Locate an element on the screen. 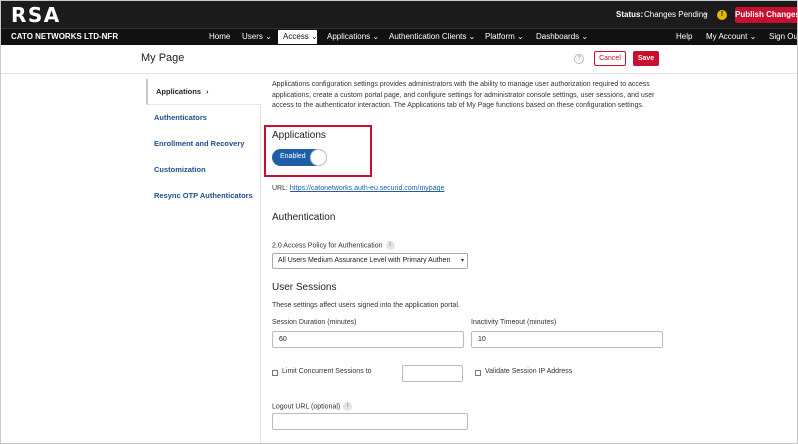  nav-access-label: Access ⌄ is located at coordinates (300, 36).